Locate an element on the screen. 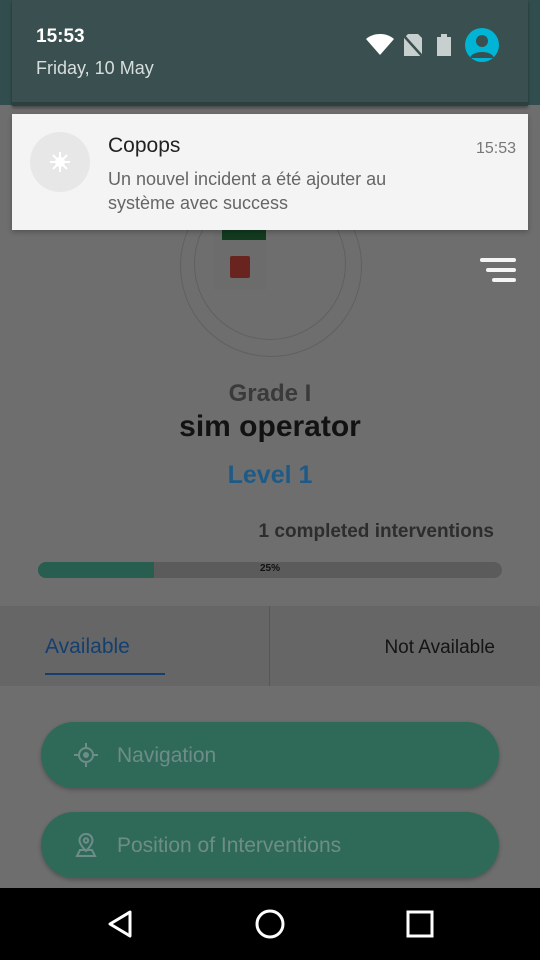  tab-not-available: Not Available is located at coordinates (439, 648).